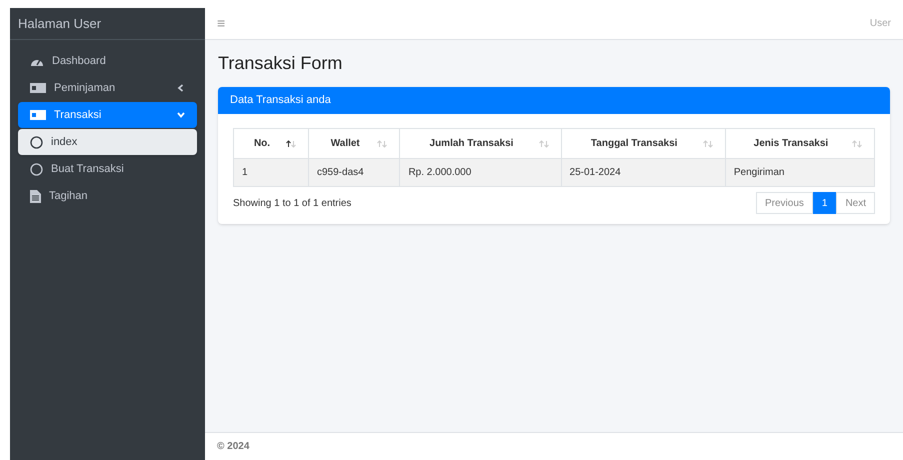  What do you see at coordinates (107, 88) in the screenshot?
I see `sidebar-item: Peminjaman` at bounding box center [107, 88].